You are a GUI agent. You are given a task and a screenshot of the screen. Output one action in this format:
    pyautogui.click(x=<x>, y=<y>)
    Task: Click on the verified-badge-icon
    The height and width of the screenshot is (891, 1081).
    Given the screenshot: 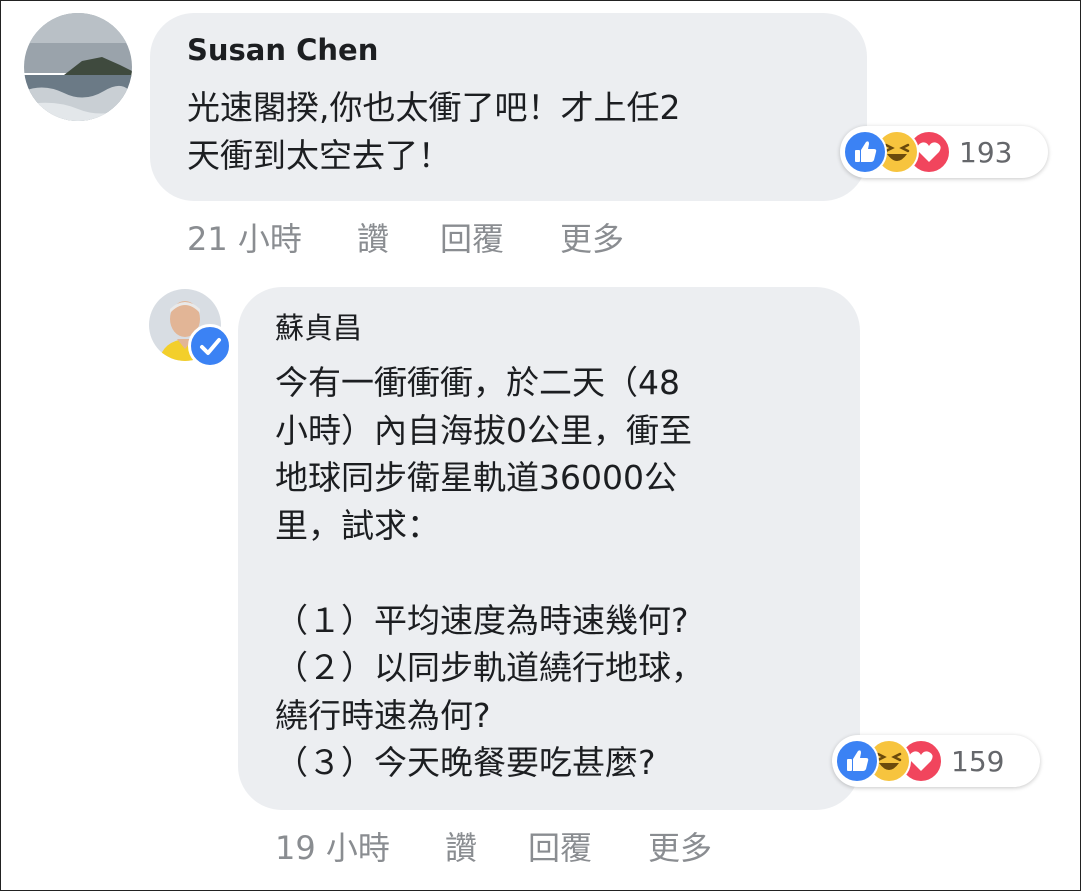 What is the action you would take?
    pyautogui.click(x=210, y=346)
    